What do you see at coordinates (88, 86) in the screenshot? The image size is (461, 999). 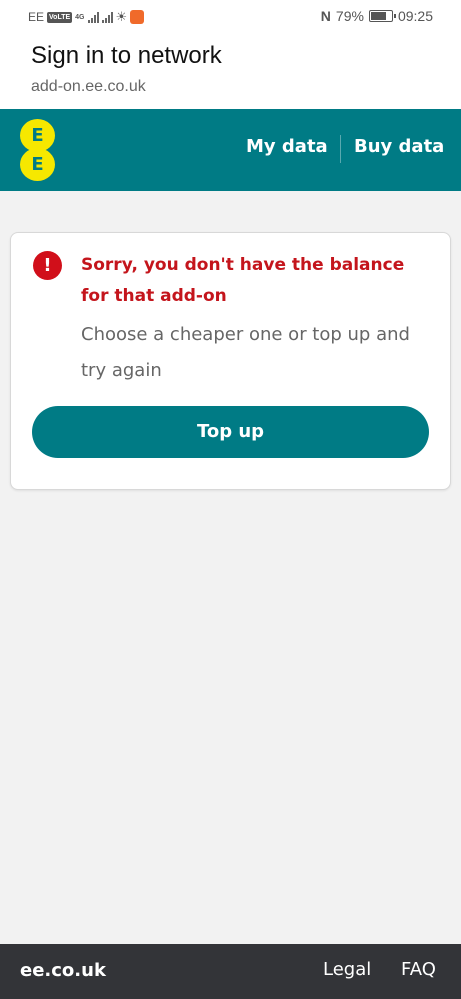 I see `page-url: add-on.ee.co.uk` at bounding box center [88, 86].